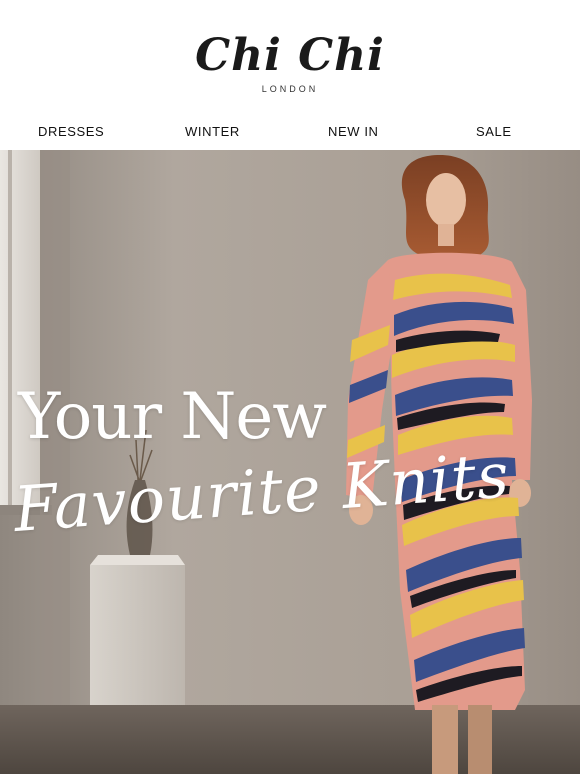 The height and width of the screenshot is (774, 580). What do you see at coordinates (290, 89) in the screenshot?
I see `brand-location: LONDON` at bounding box center [290, 89].